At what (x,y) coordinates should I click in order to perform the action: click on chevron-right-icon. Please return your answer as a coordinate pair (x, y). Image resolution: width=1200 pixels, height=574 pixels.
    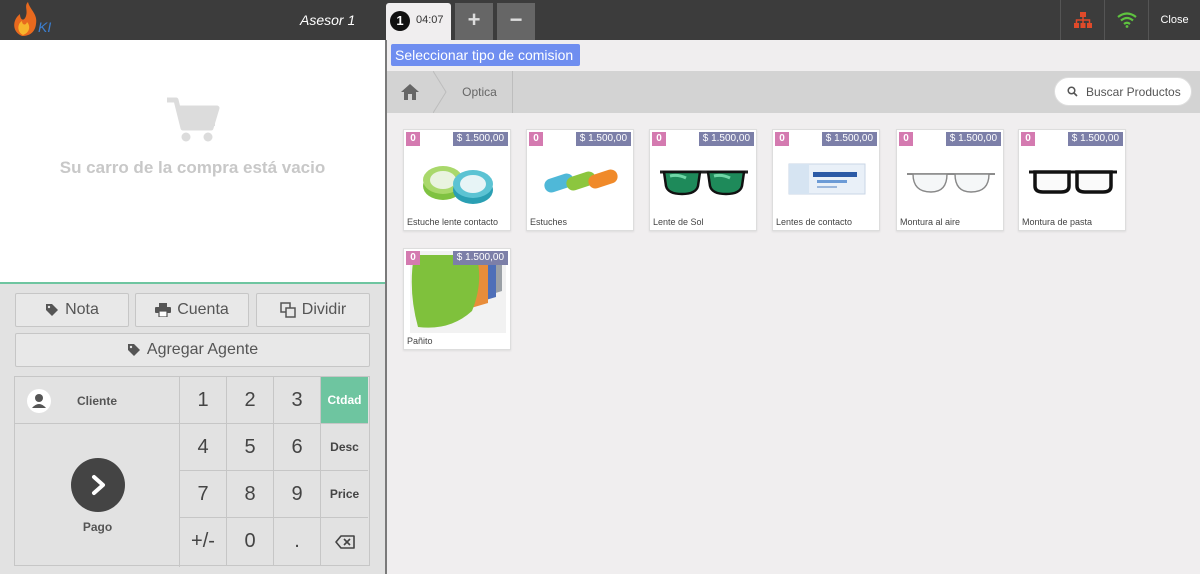
    Looking at the image, I should click on (98, 485).